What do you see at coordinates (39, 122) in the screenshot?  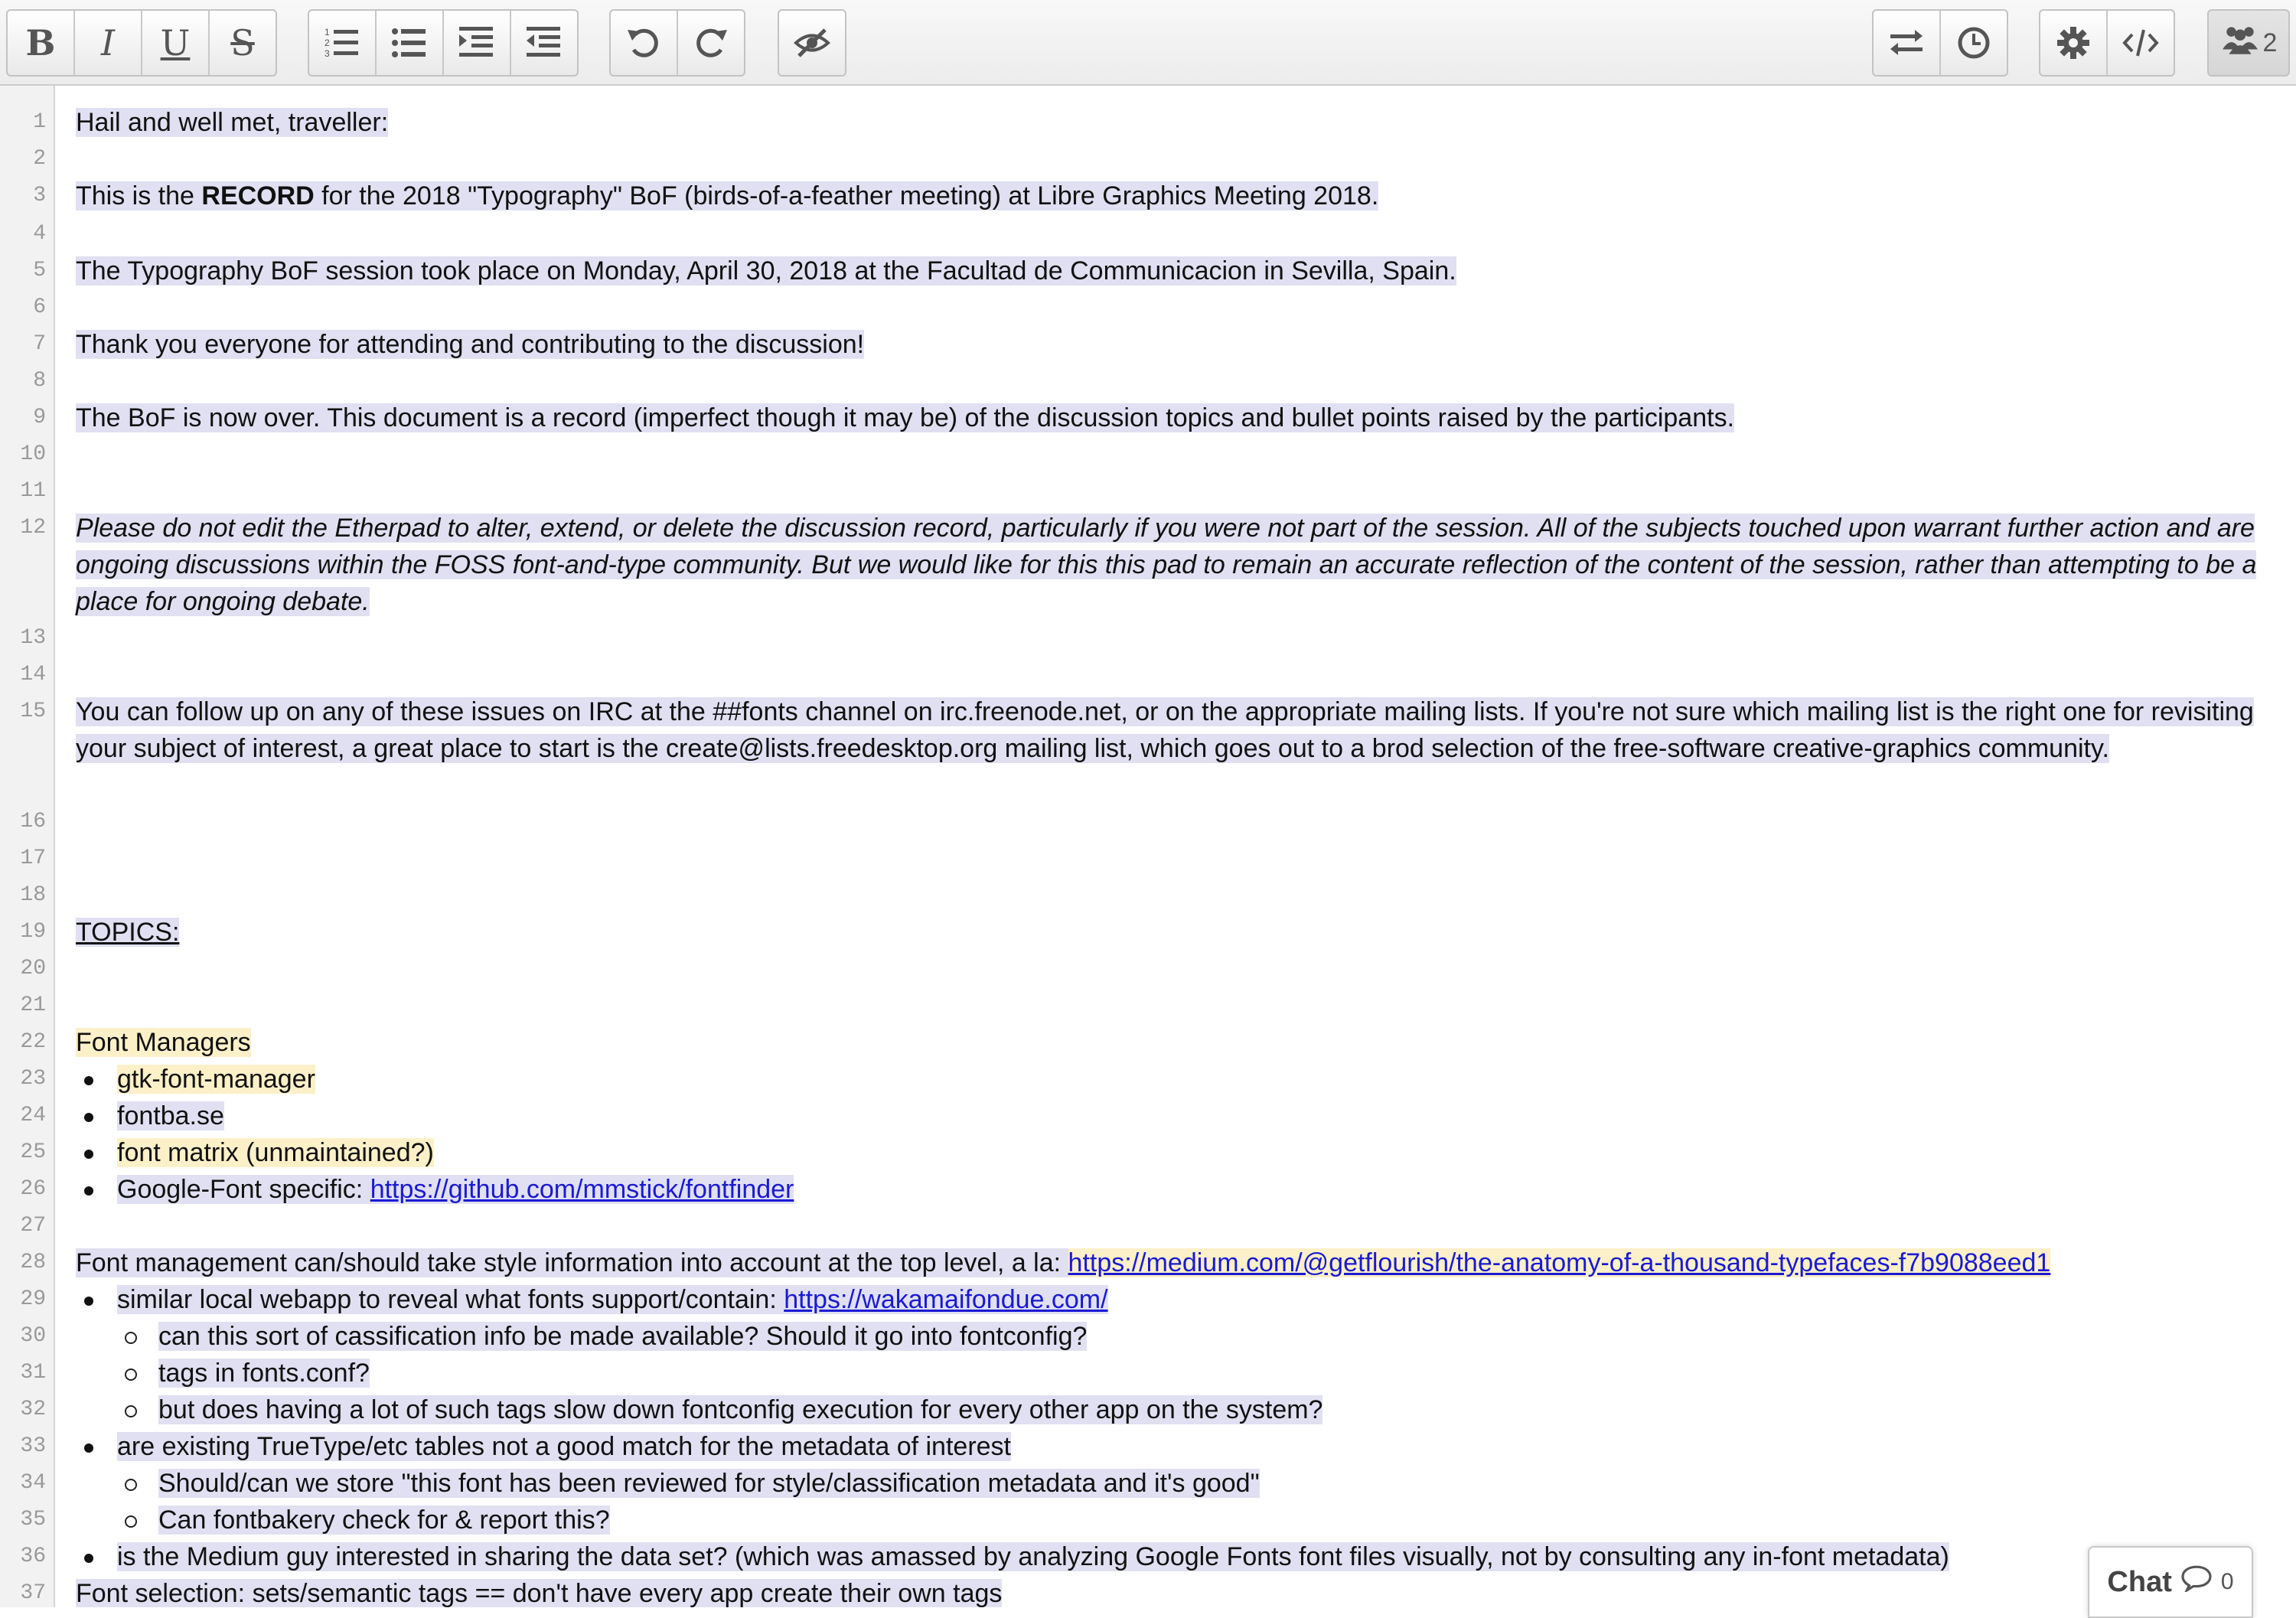 I see `line-number: 1` at bounding box center [39, 122].